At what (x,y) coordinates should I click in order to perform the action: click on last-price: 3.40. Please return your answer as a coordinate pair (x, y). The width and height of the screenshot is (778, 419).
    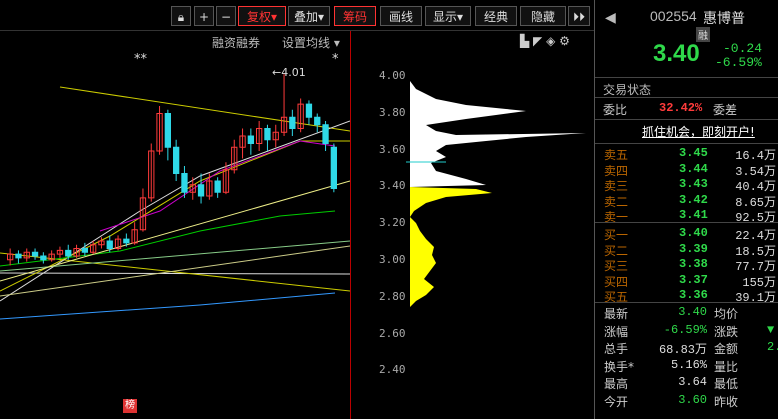
    Looking at the image, I should click on (676, 53).